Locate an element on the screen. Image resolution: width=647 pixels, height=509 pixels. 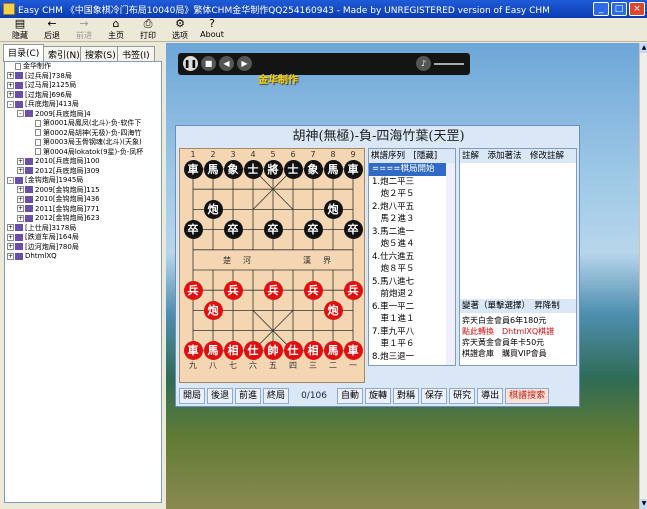
move-item: 5.馬八進七 is located at coordinates (412, 282).